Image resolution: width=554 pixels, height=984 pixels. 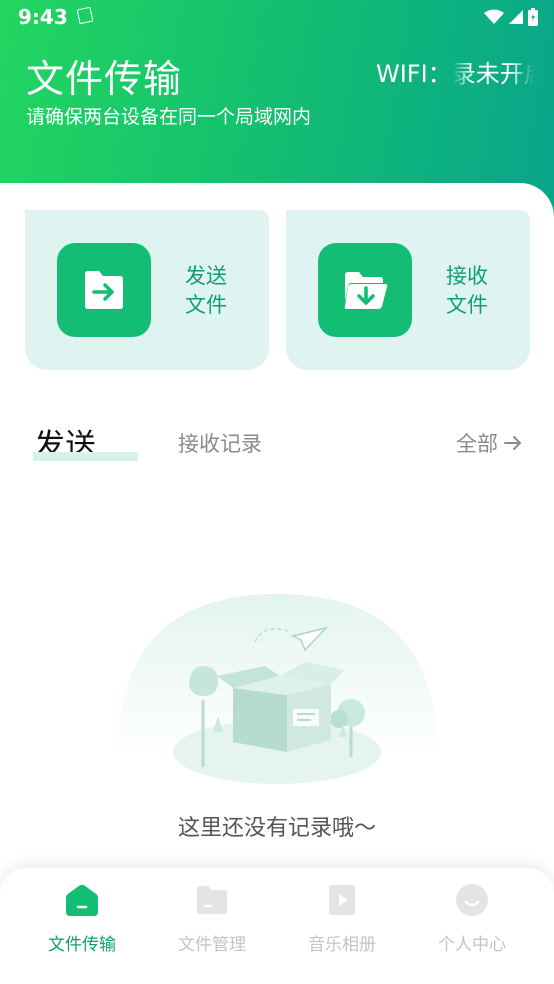 What do you see at coordinates (276, 828) in the screenshot?
I see `empty-state-text: 这里还没有记录哦～` at bounding box center [276, 828].